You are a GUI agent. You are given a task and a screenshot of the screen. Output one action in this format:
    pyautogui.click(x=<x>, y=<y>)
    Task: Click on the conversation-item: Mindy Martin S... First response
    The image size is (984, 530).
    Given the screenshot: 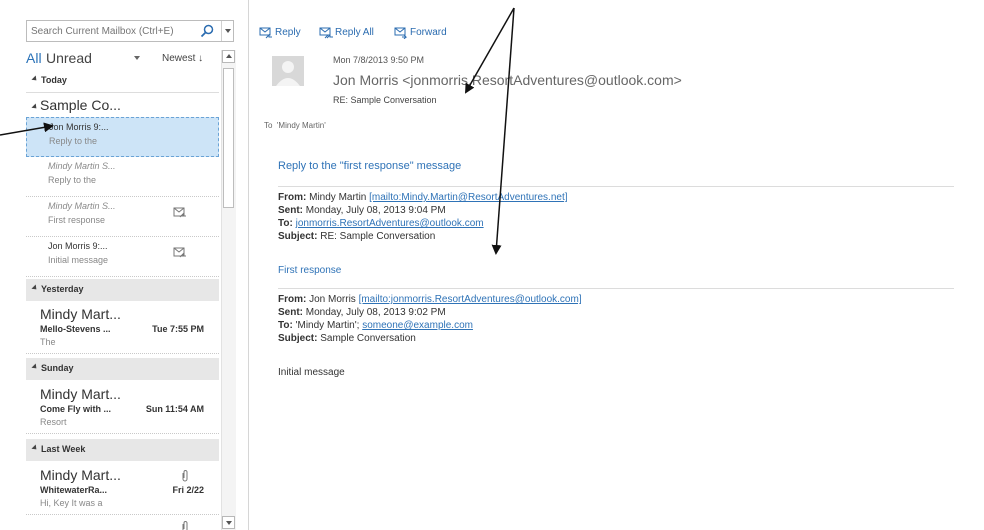 What is the action you would take?
    pyautogui.click(x=122, y=217)
    